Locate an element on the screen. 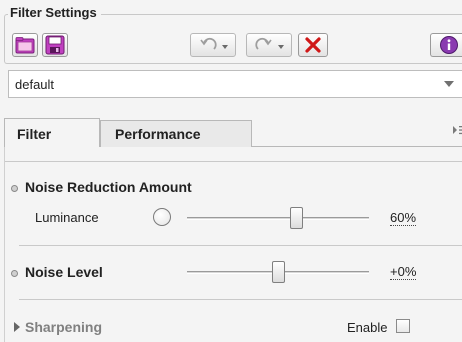 The image size is (462, 342). sharpening-enable-label: Enable is located at coordinates (367, 327).